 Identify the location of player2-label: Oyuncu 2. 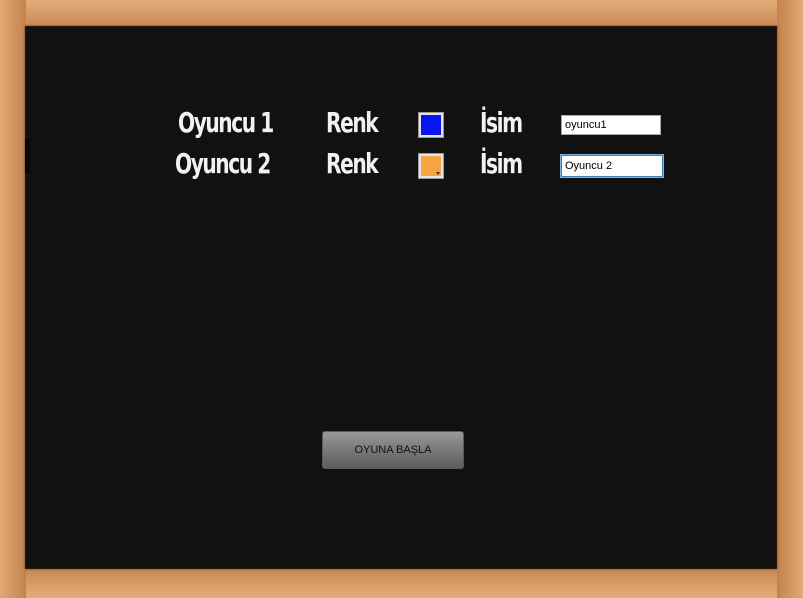
(223, 163).